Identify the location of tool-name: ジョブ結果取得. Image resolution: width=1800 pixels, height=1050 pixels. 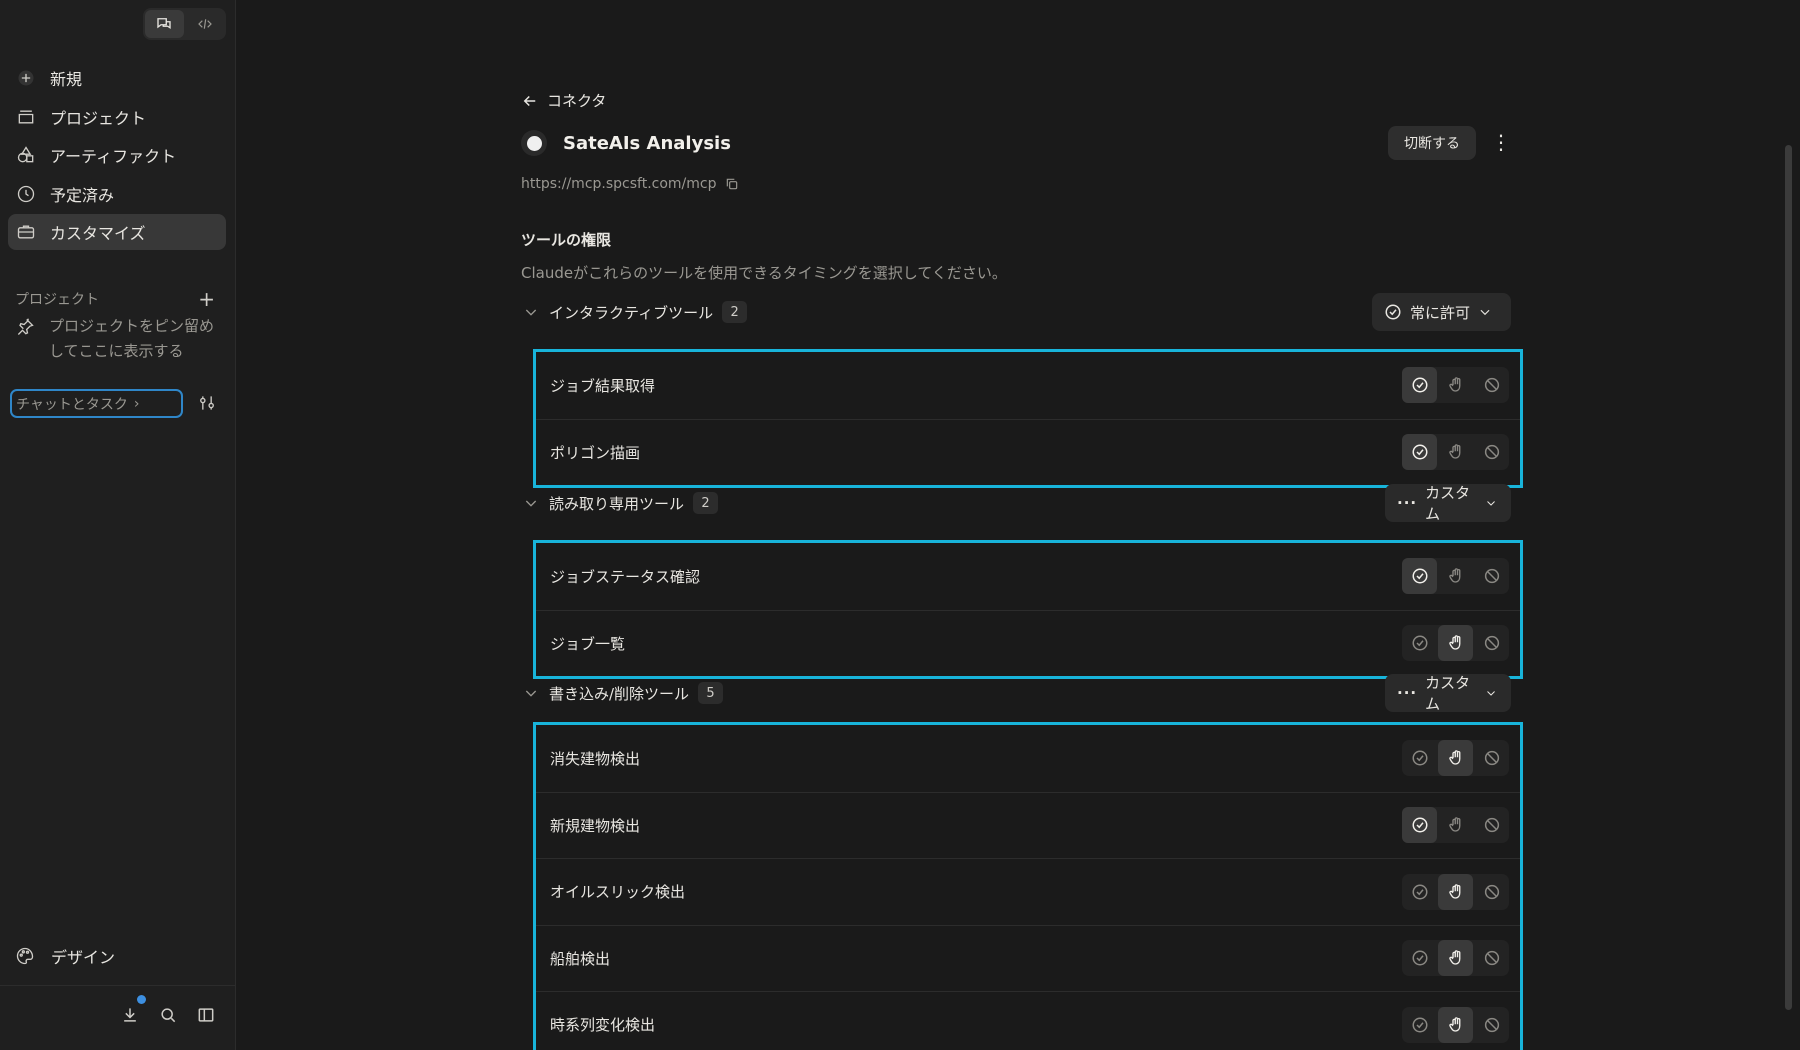
(603, 385).